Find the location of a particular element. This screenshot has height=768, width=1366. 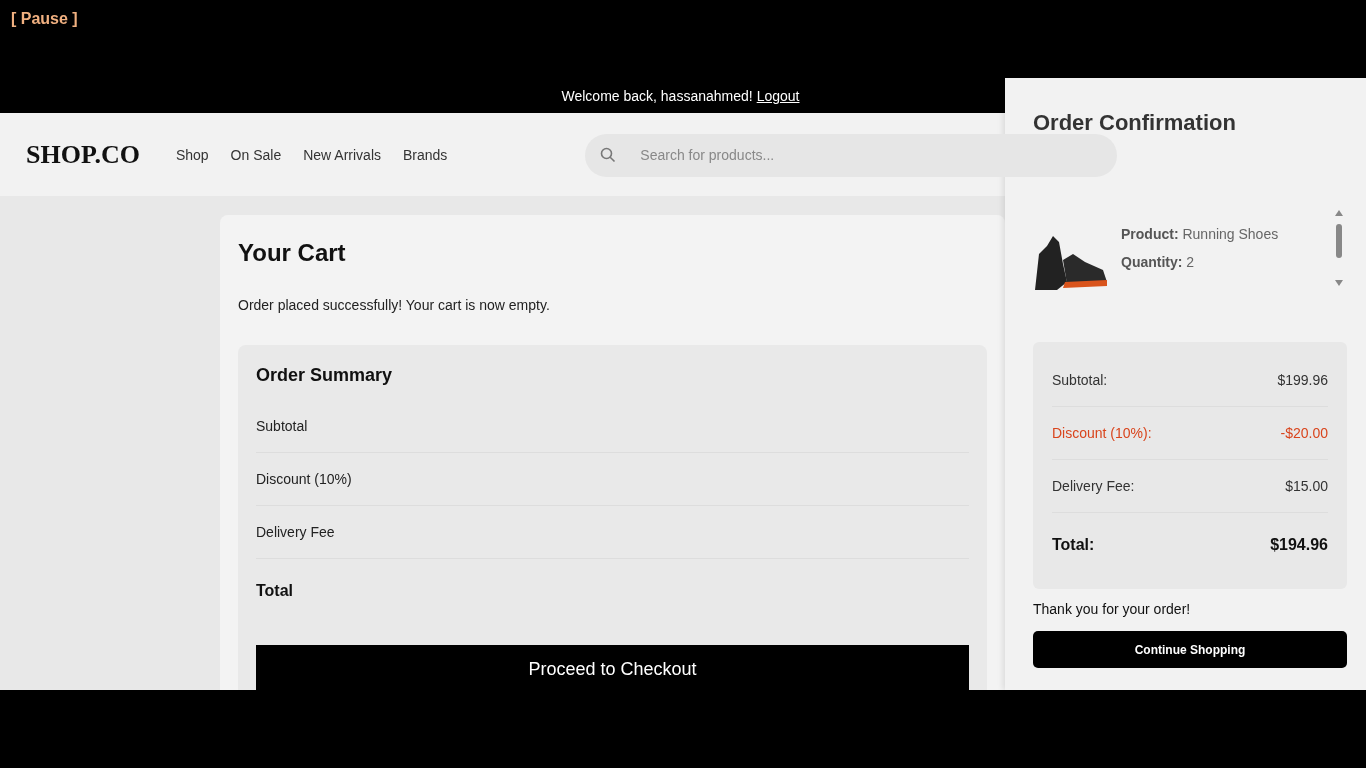

nav-link: Brands is located at coordinates (425, 154).